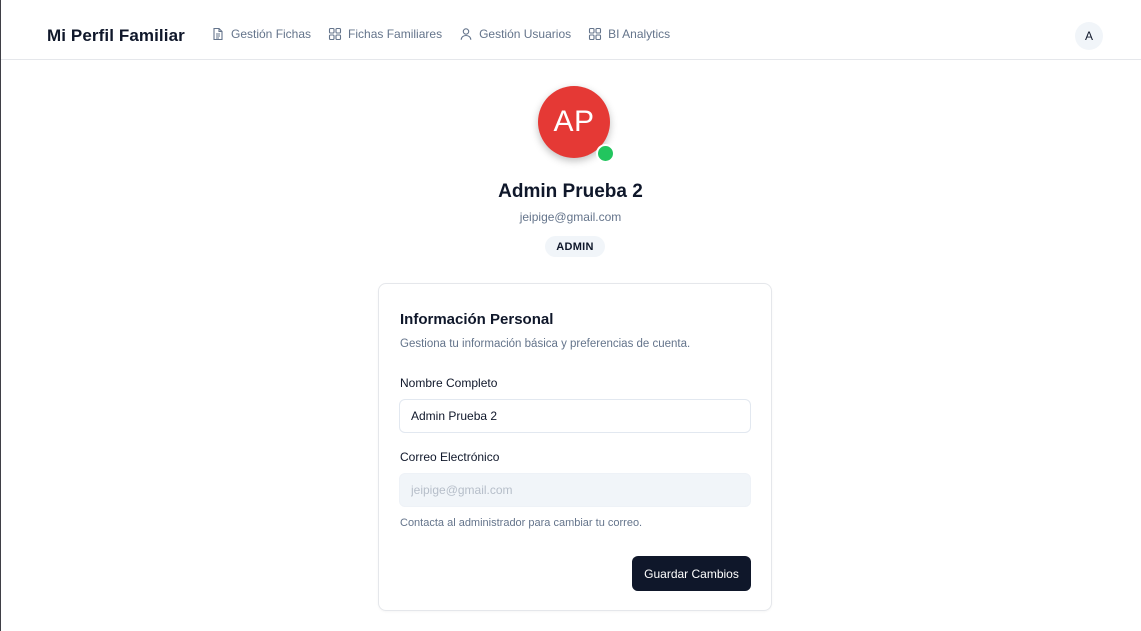 The image size is (1141, 631). What do you see at coordinates (575, 246) in the screenshot?
I see `role-badge: ADMIN` at bounding box center [575, 246].